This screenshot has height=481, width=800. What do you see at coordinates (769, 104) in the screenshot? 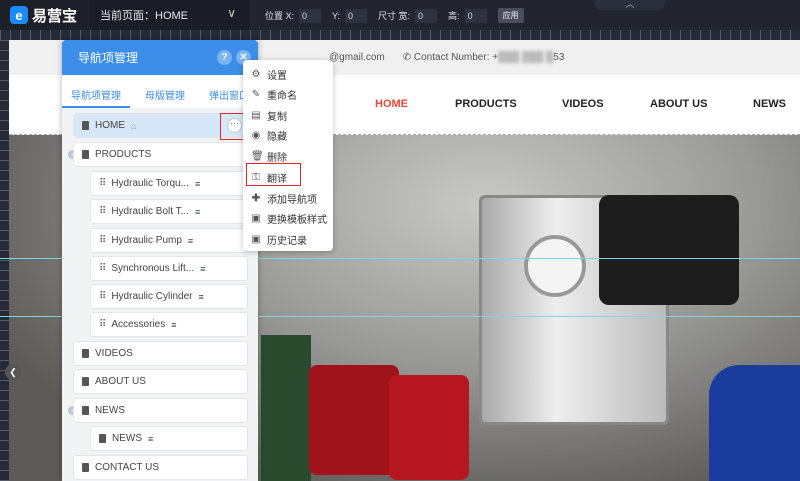
I see `nav-news: NEWS` at bounding box center [769, 104].